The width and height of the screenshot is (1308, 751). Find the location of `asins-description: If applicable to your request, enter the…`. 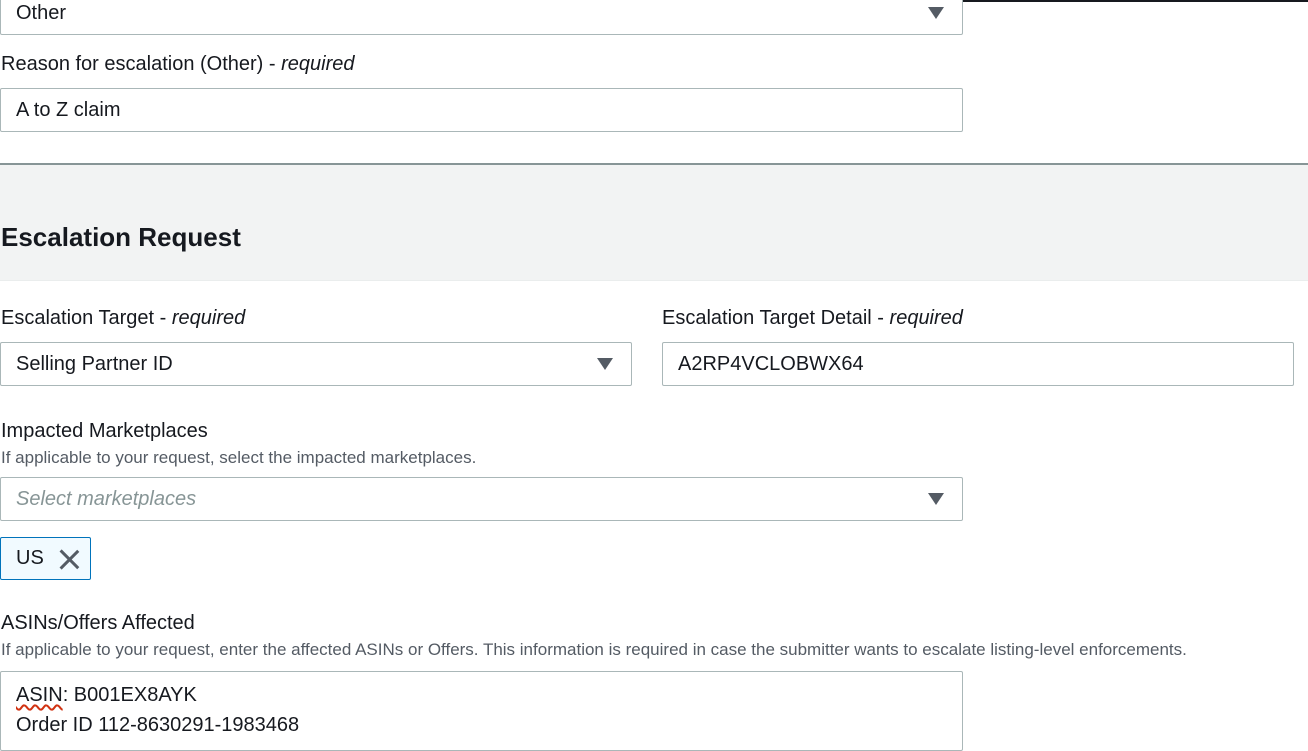

asins-description: If applicable to your request, enter the… is located at coordinates (594, 649).